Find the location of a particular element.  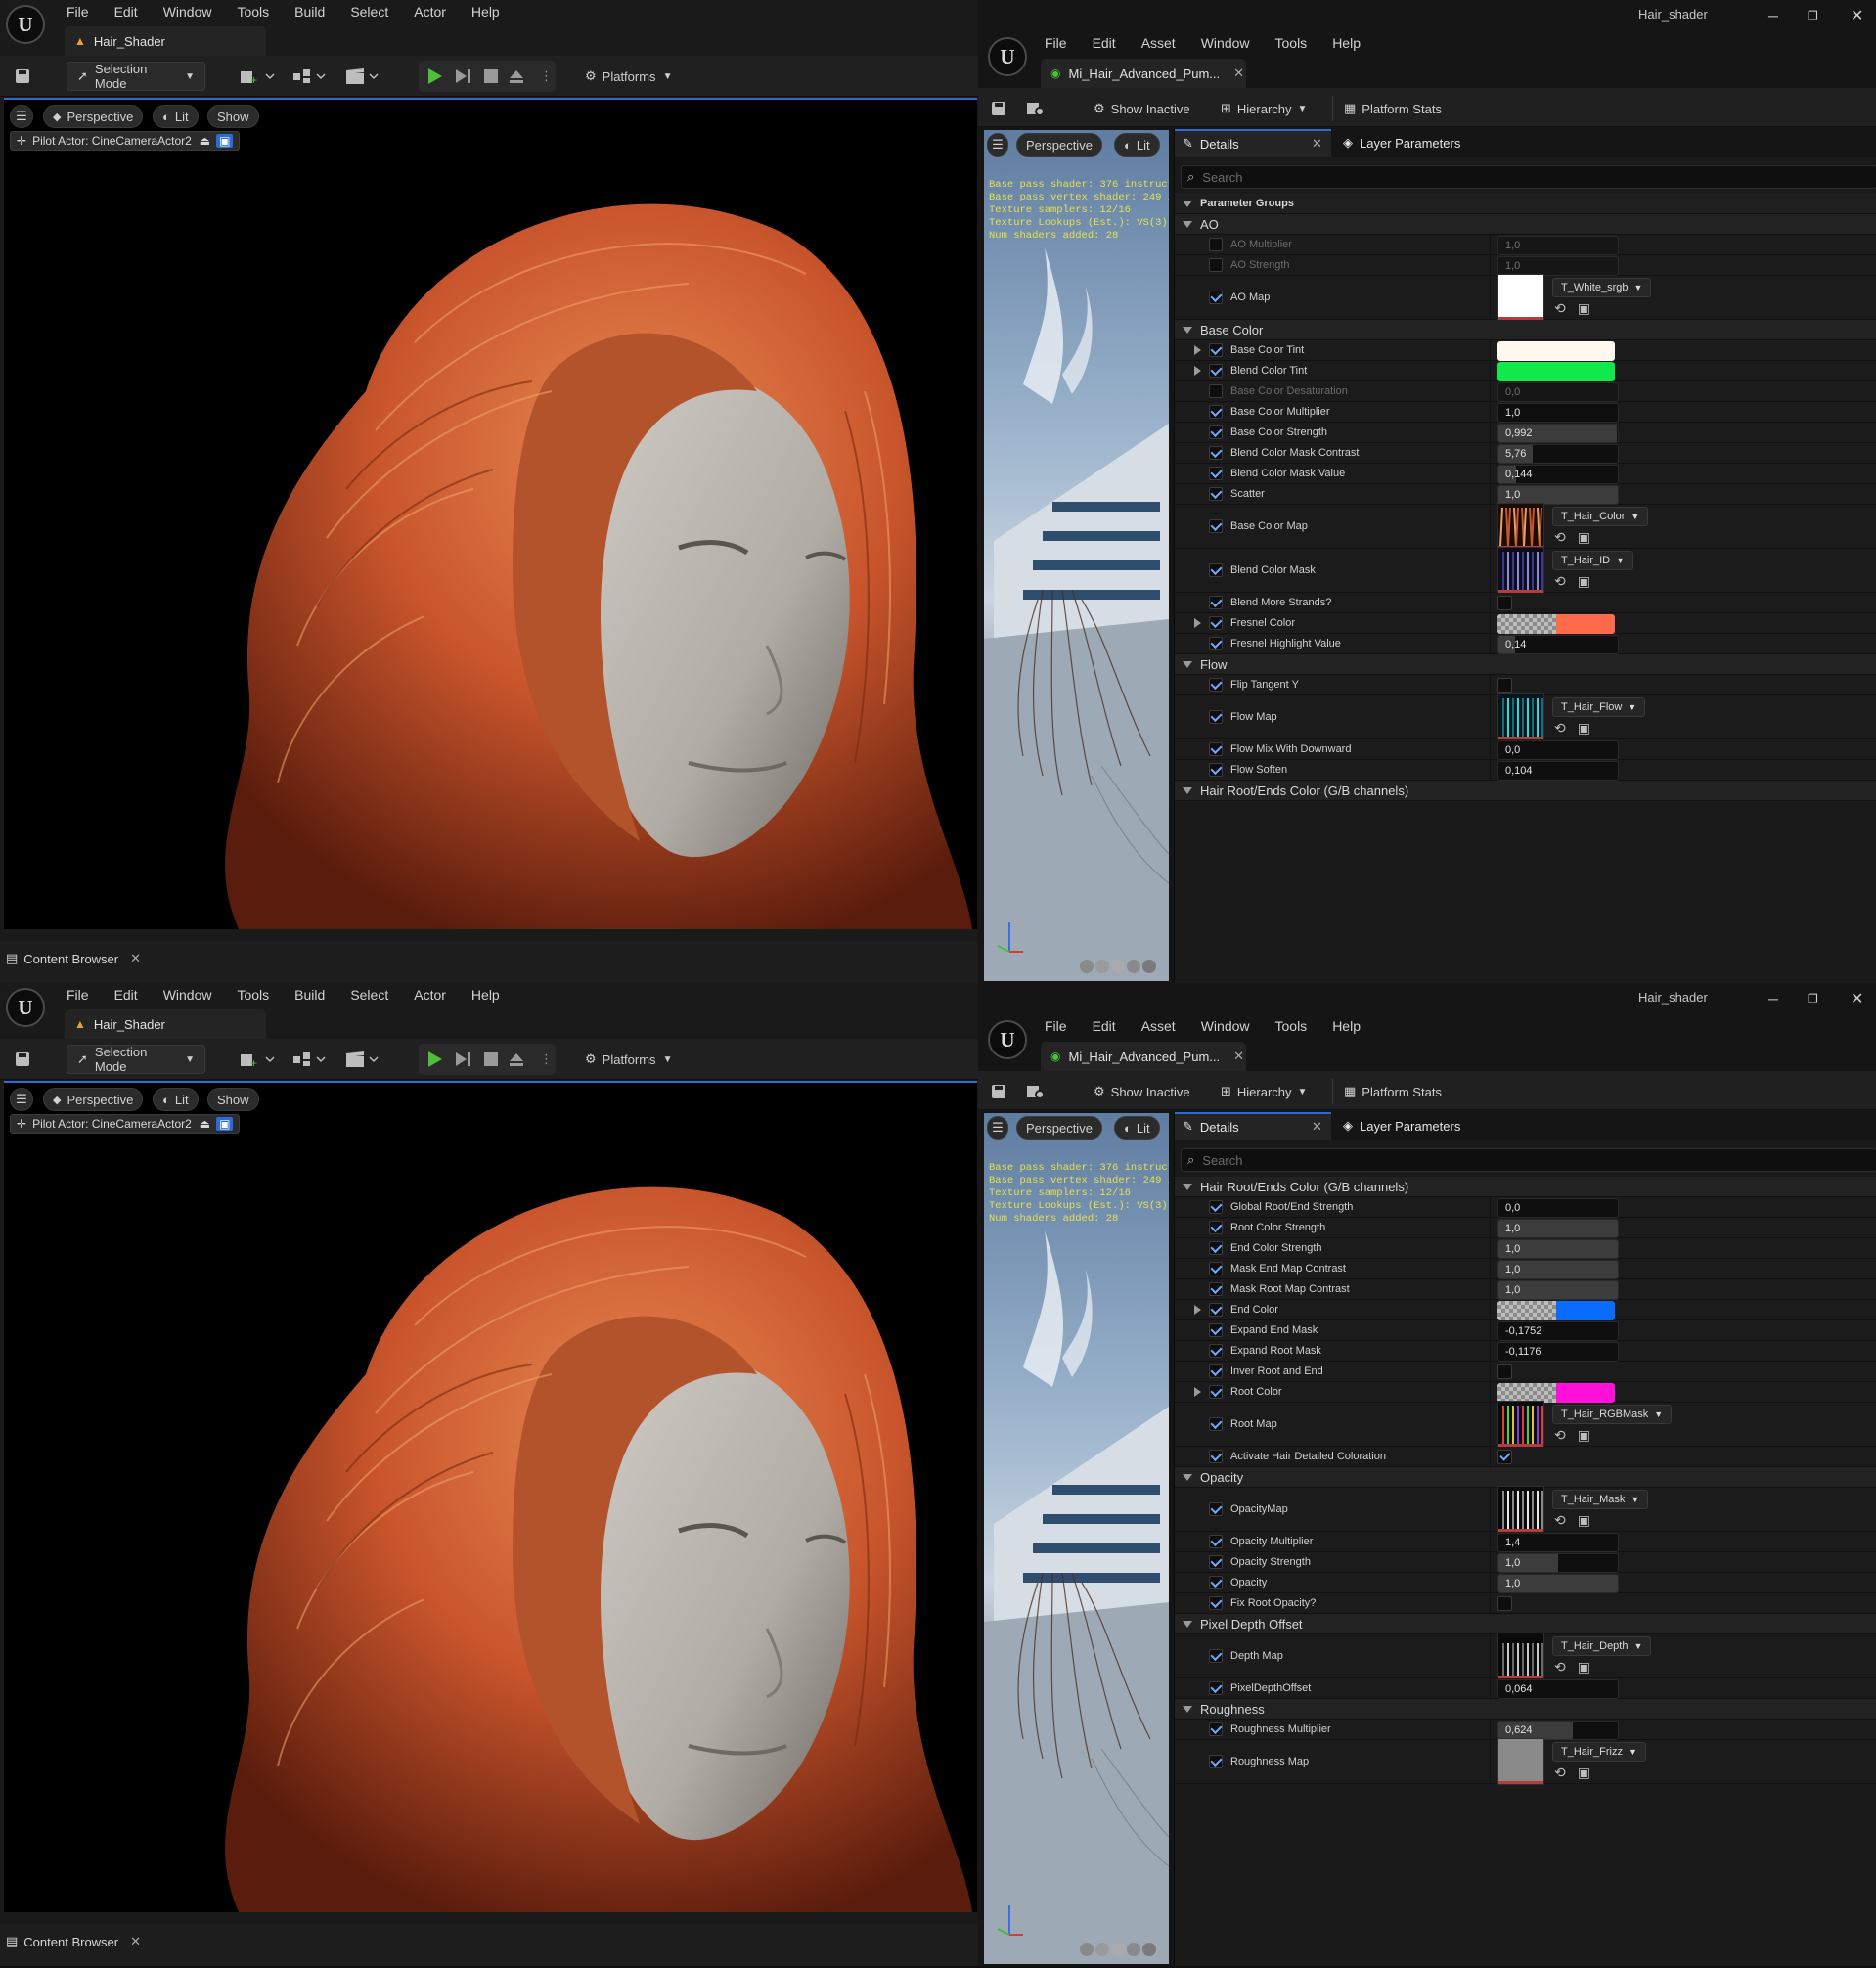

param-row-inver-root-and-end: Inver Root and End is located at coordinates (1525, 1372).